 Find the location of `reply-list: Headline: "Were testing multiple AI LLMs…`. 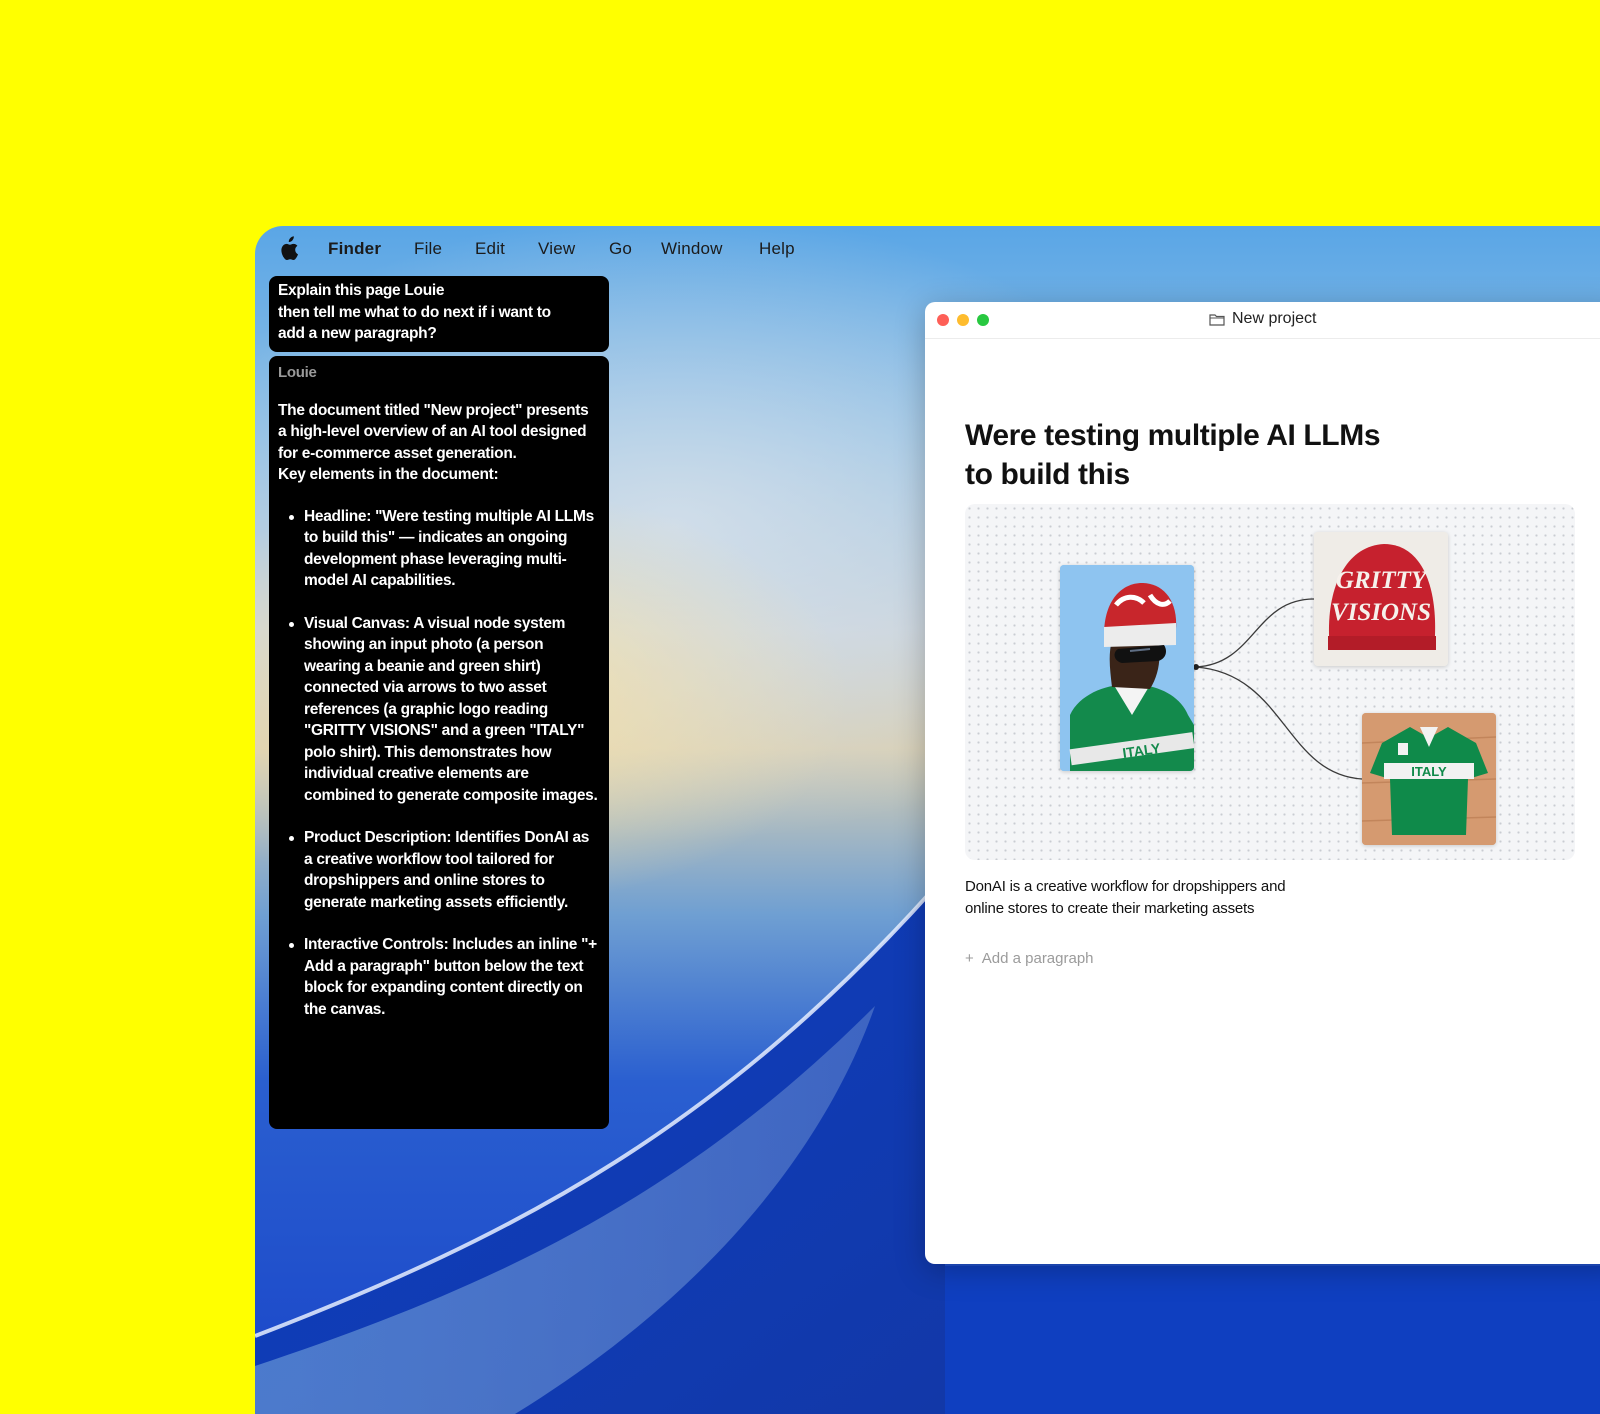

reply-list: Headline: "Were testing multiple AI LLMs… is located at coordinates (439, 763).